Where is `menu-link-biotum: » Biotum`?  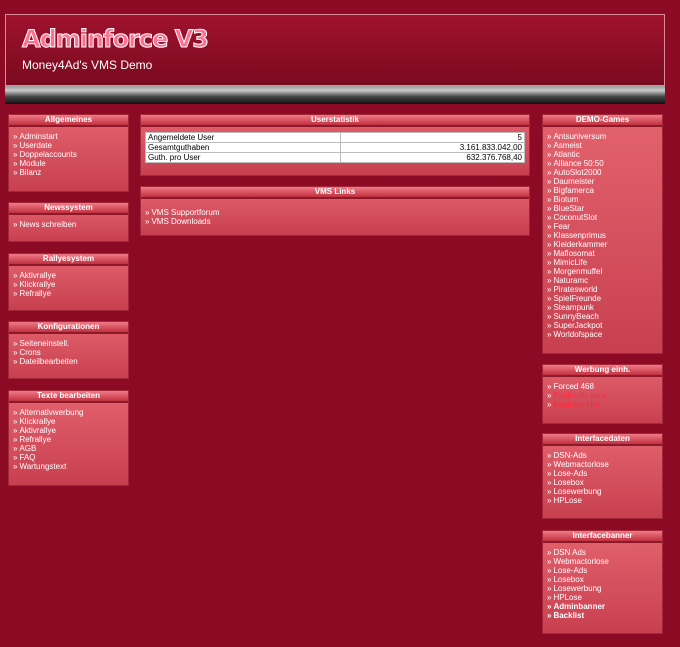
menu-link-biotum: » Biotum is located at coordinates (602, 199).